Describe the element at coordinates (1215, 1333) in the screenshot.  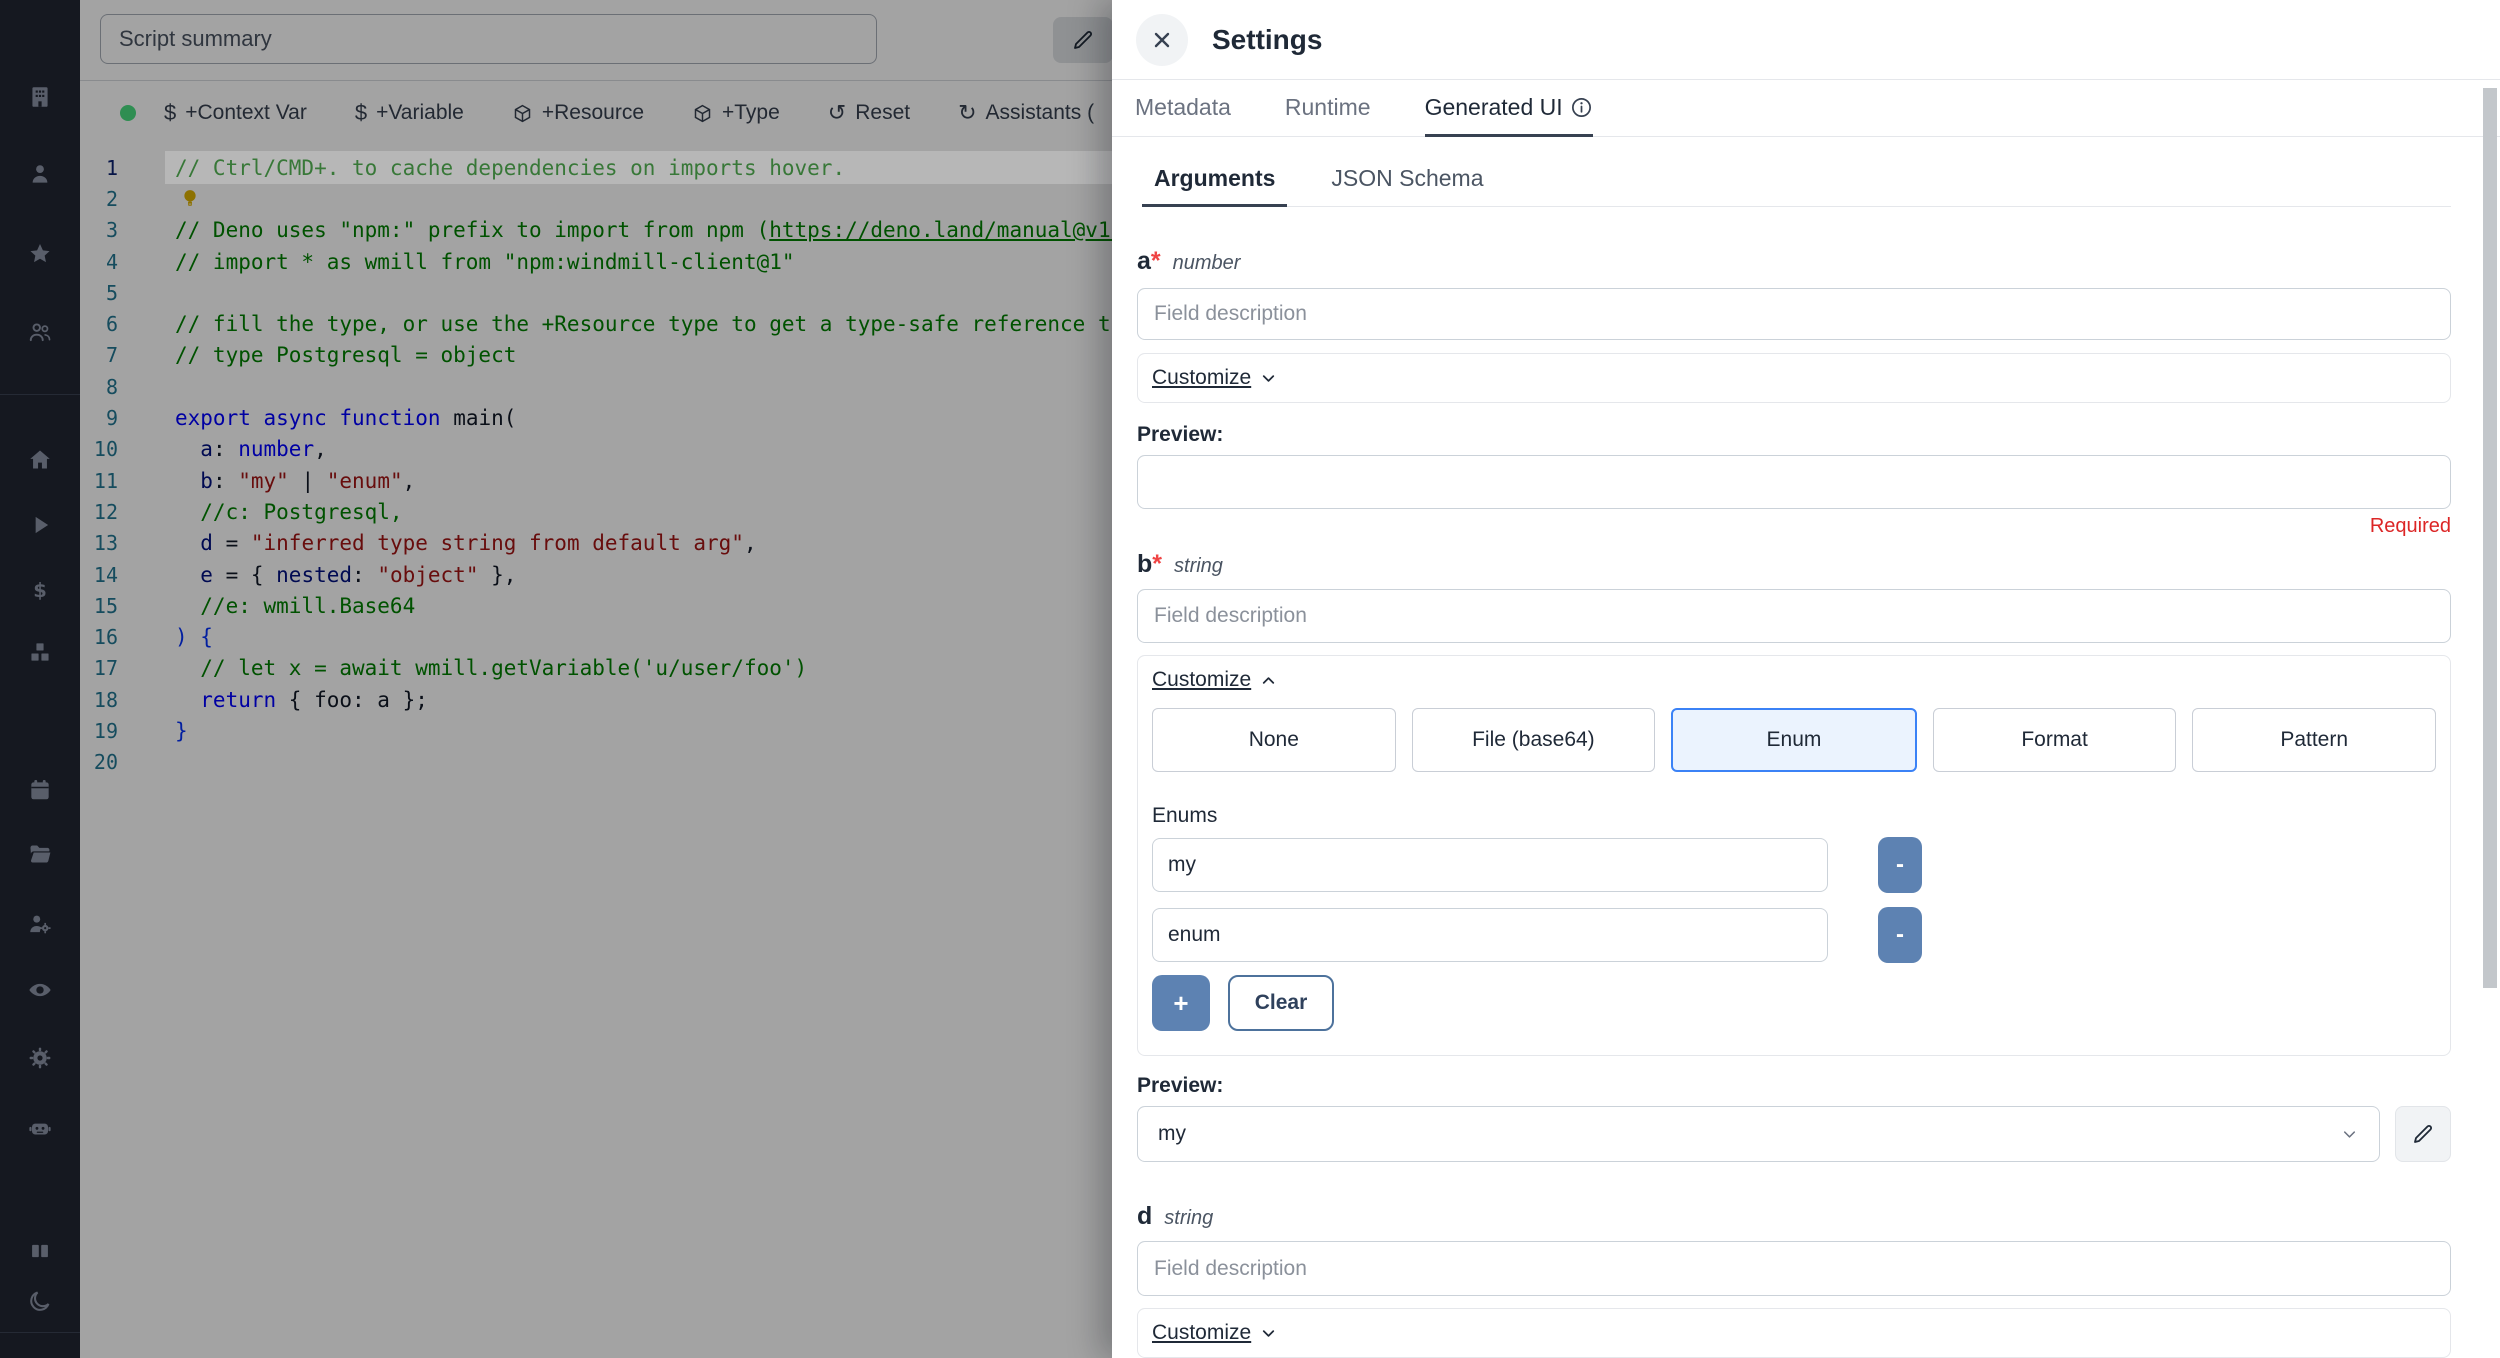
I see `field-d-customize-toggle: Customize` at that location.